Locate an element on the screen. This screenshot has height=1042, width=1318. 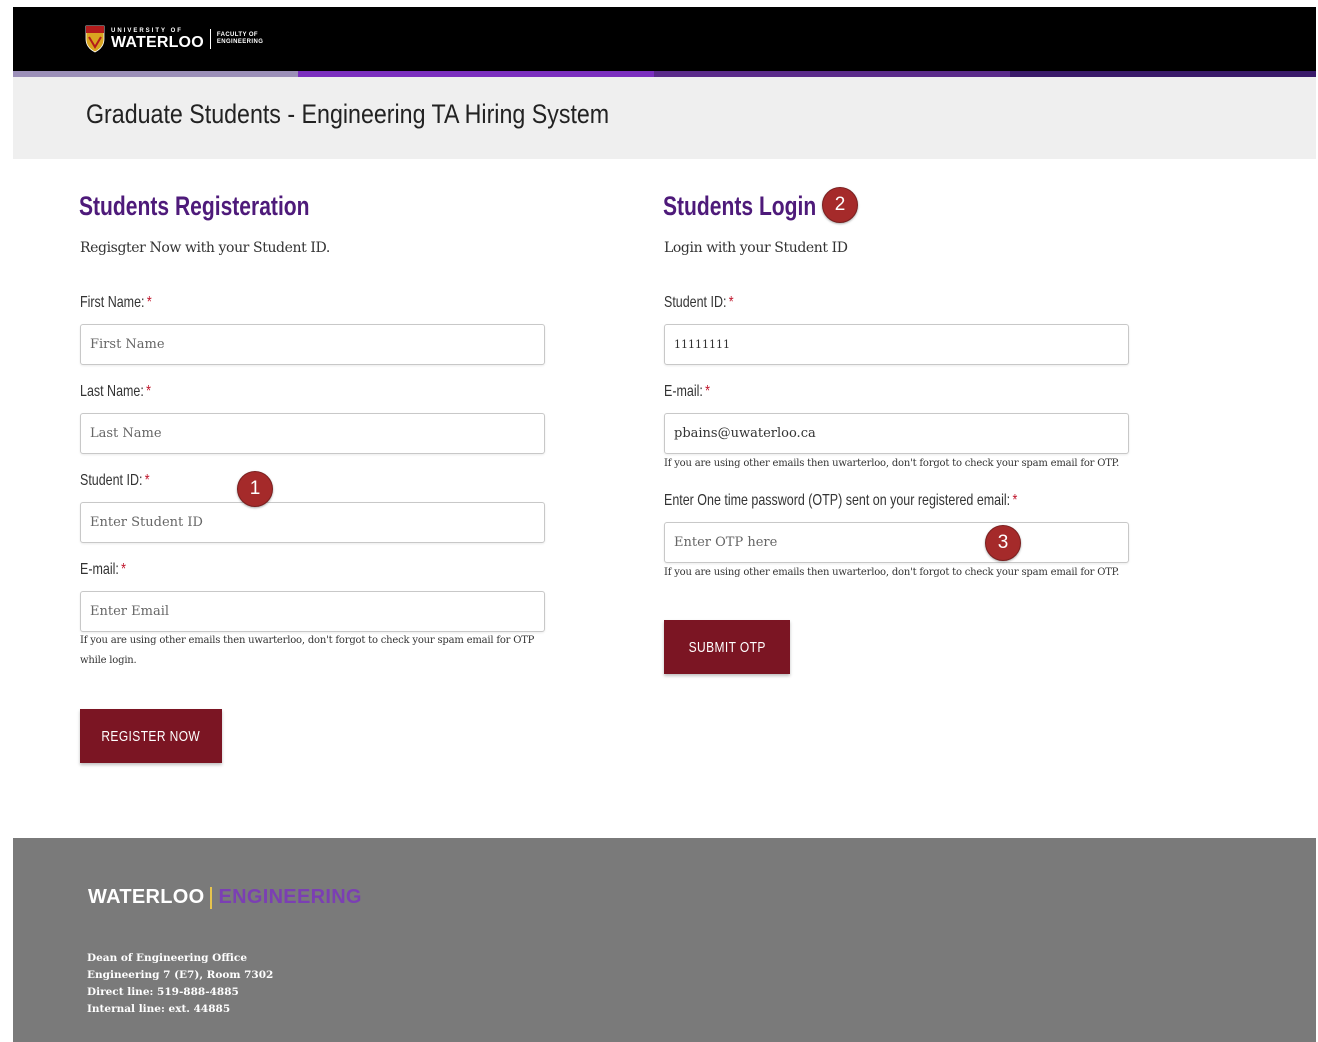
first-name-label-text: First Name: is located at coordinates (112, 302).